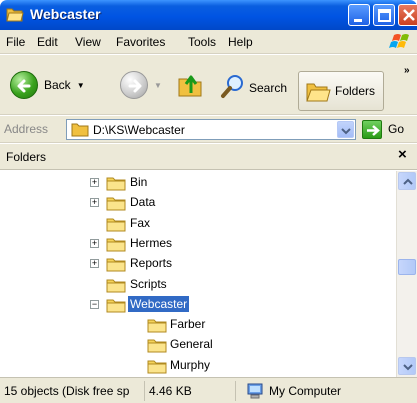 This screenshot has height=403, width=417. I want to click on tree-item-label: Bin, so click(138, 182).